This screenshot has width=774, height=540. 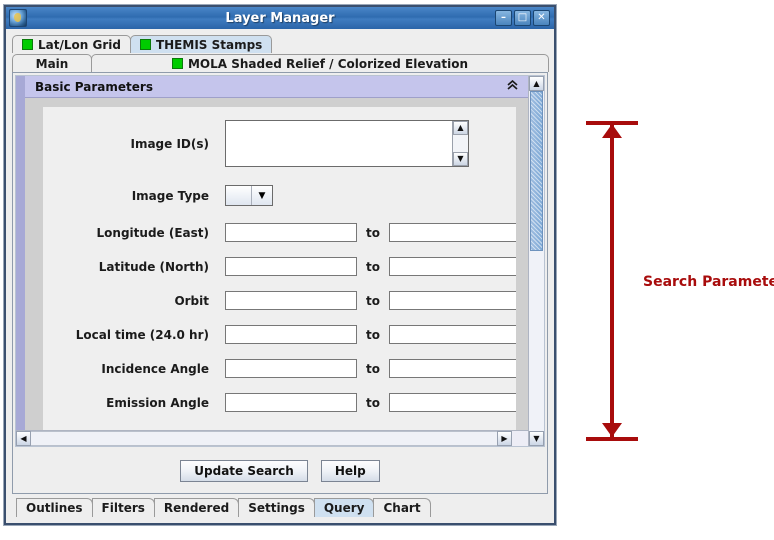 What do you see at coordinates (504, 438) in the screenshot?
I see `scroll-right-arrow-icon: ▶` at bounding box center [504, 438].